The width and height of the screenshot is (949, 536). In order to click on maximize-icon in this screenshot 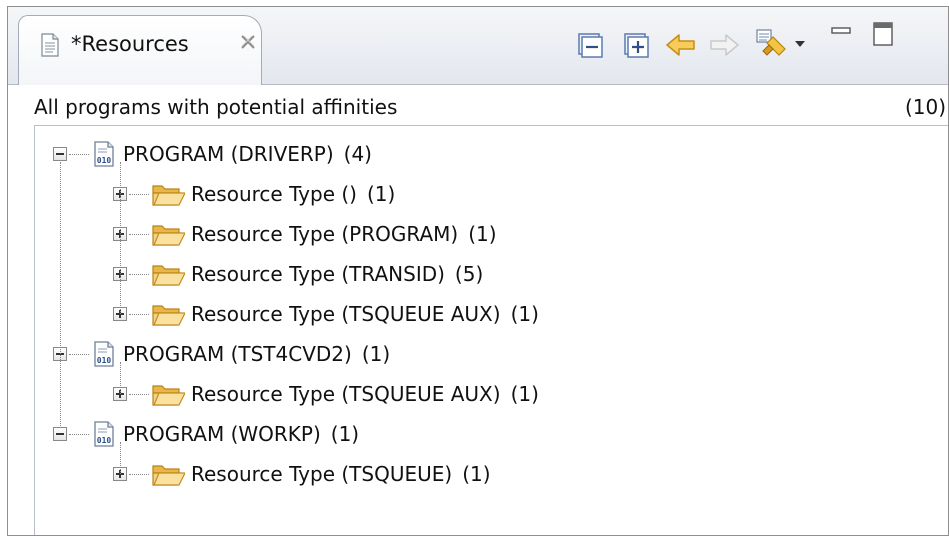, I will do `click(883, 34)`.